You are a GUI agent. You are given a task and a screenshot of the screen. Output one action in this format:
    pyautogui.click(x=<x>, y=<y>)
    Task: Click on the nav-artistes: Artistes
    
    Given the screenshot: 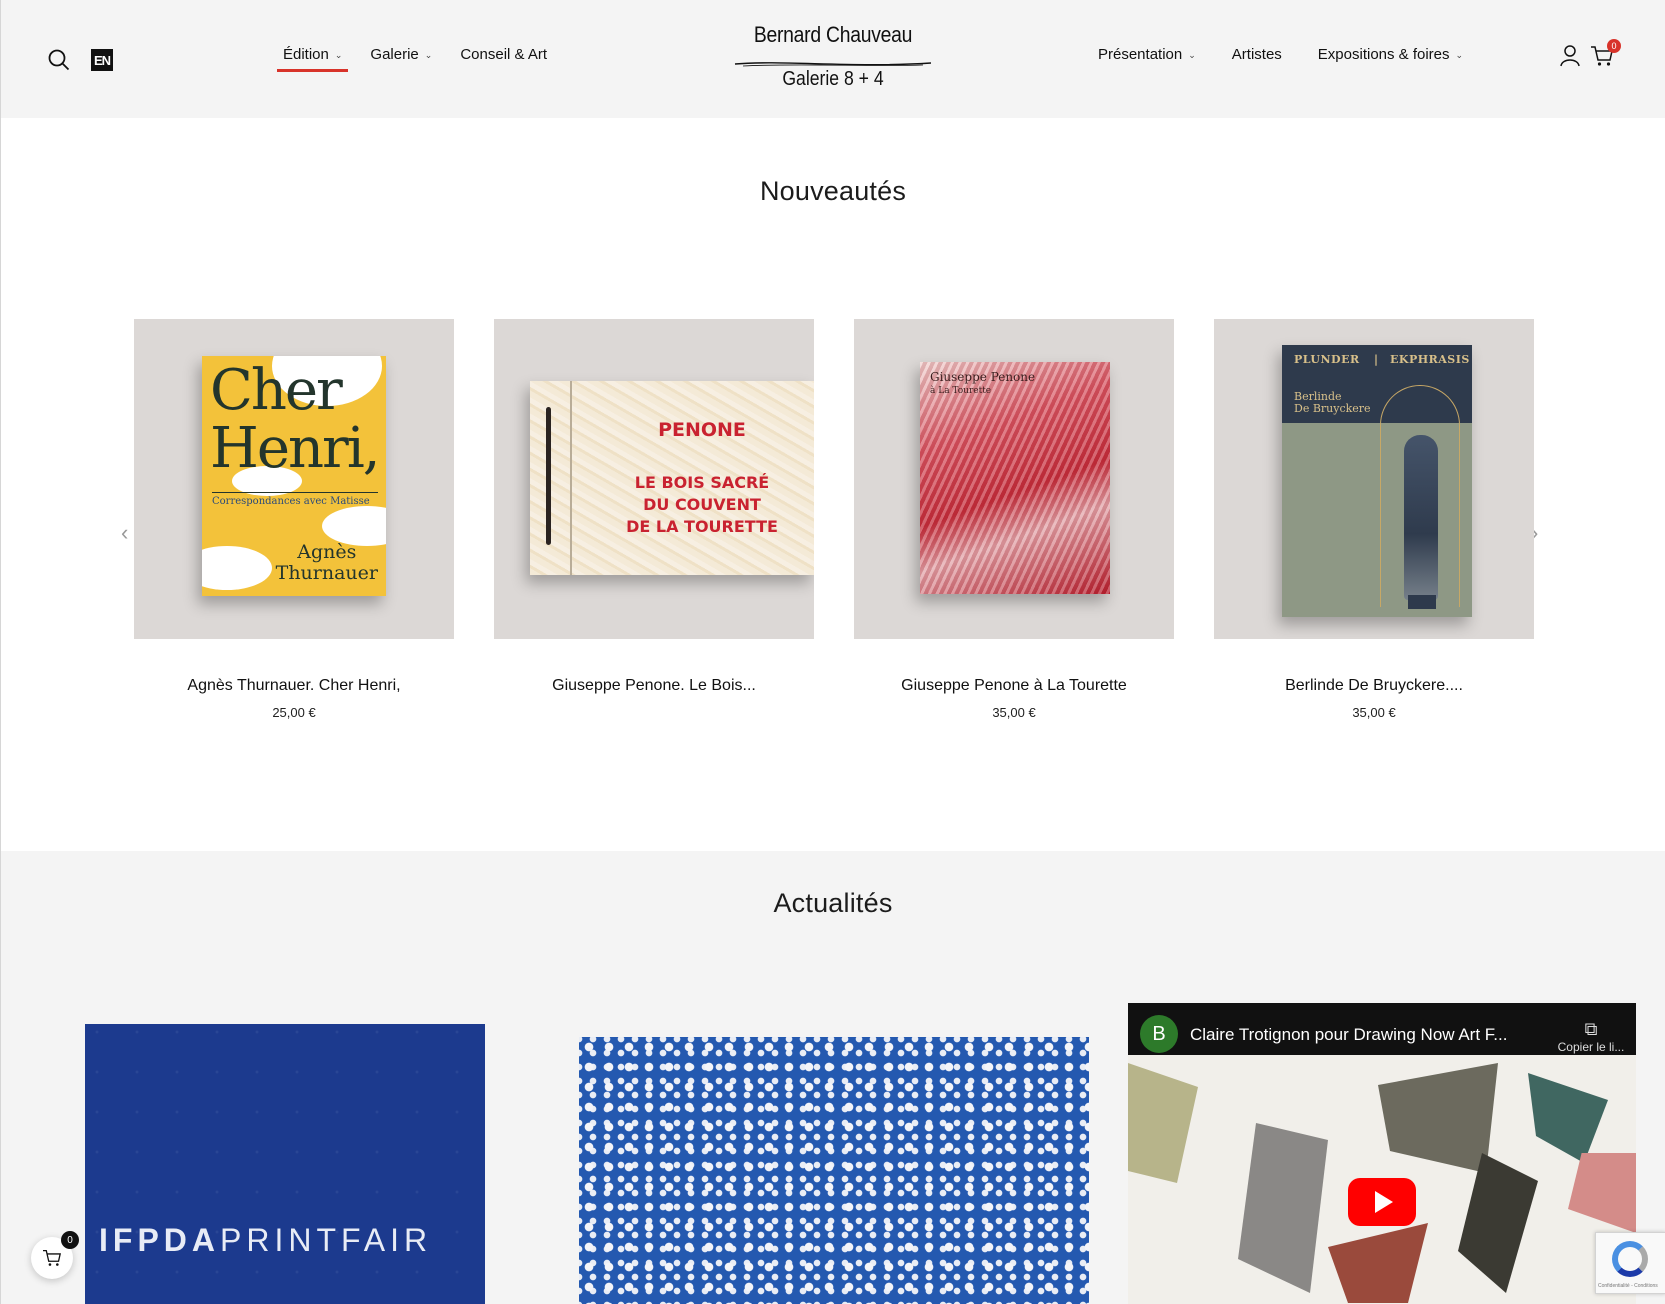 What is the action you would take?
    pyautogui.click(x=1257, y=57)
    